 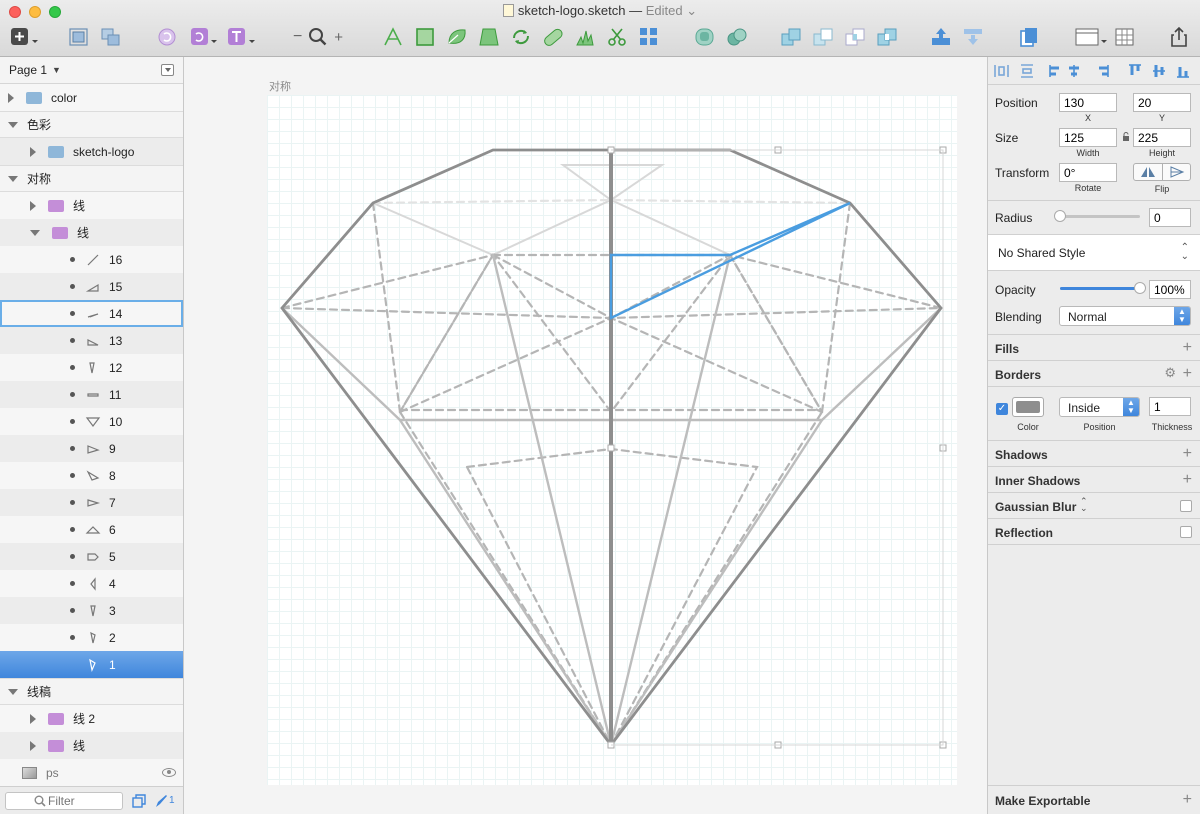 What do you see at coordinates (1162, 102) in the screenshot?
I see `position-y-field` at bounding box center [1162, 102].